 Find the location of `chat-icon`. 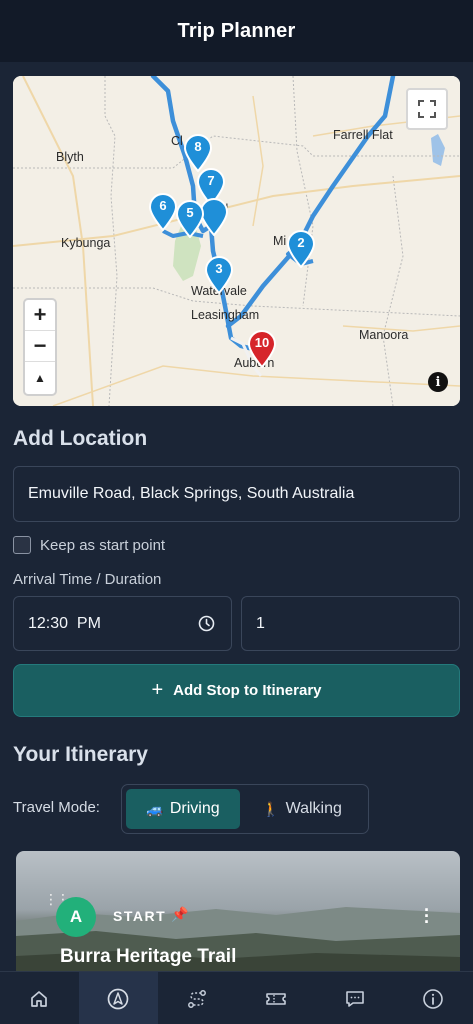

chat-icon is located at coordinates (354, 998).